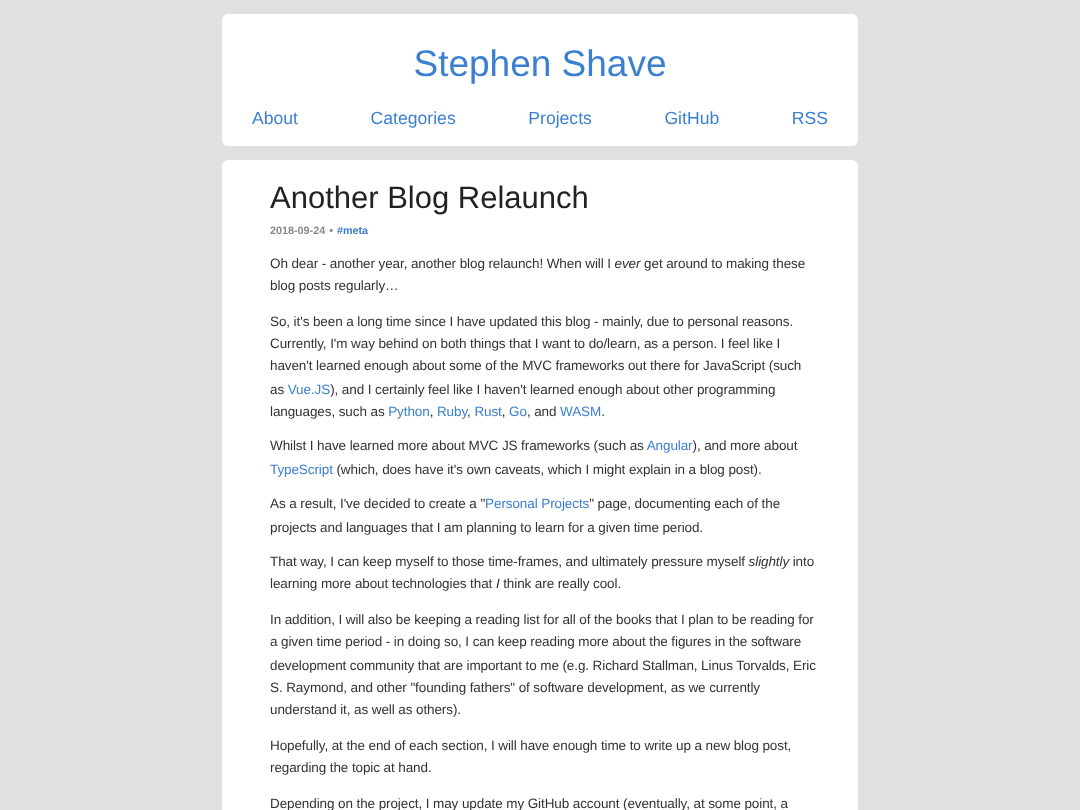  Describe the element at coordinates (430, 200) in the screenshot. I see `post-title: Another Blog Relaunch` at that location.